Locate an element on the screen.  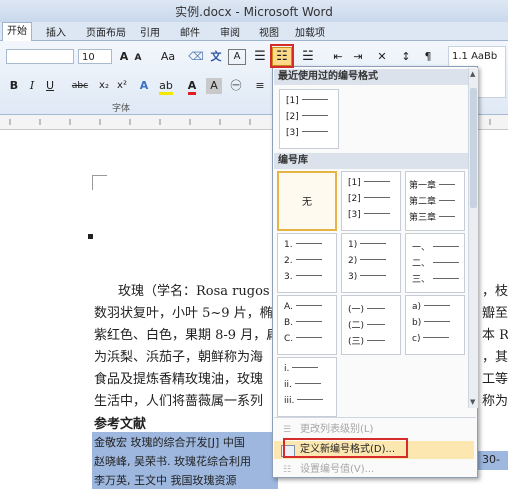
level-label: a) is located at coordinates (417, 307).